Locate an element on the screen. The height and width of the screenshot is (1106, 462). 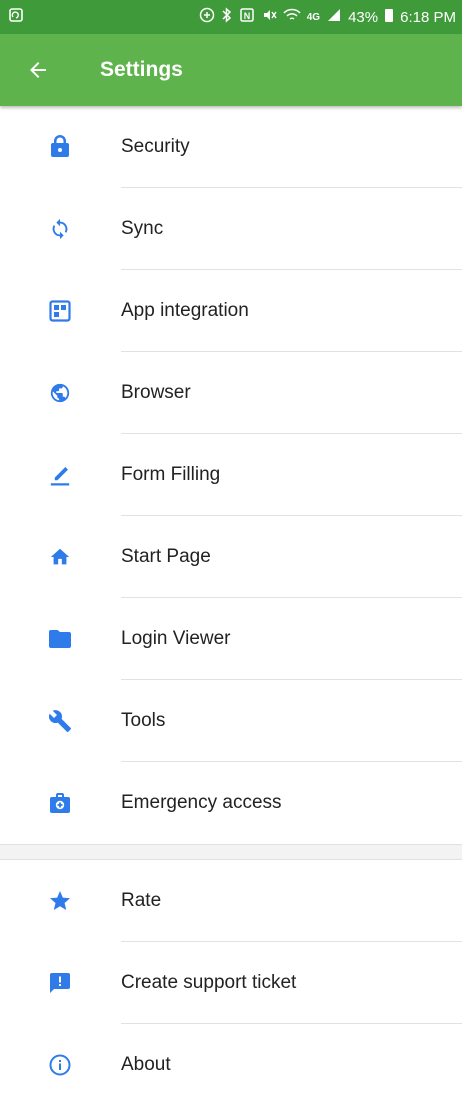
globe-icon is located at coordinates (60, 393).